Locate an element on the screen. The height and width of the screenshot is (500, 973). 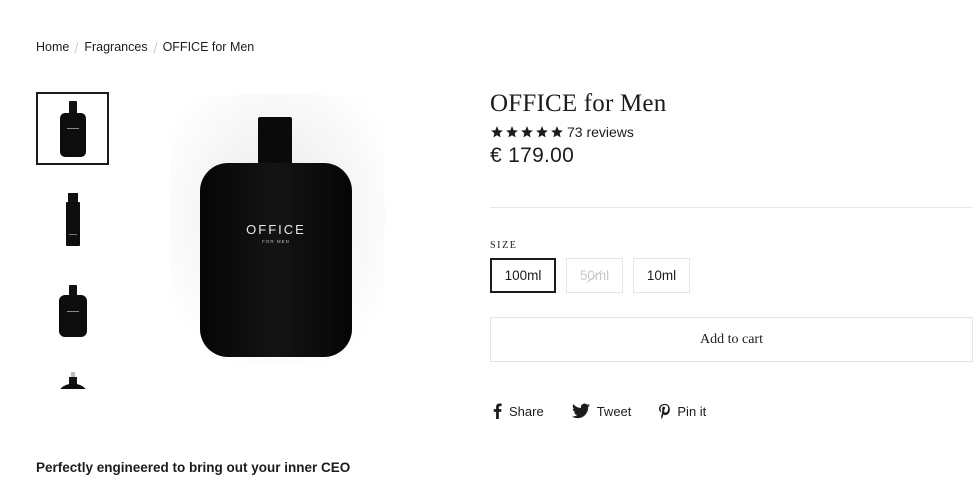
thumbnail-bottle-front is located at coordinates (72, 128).